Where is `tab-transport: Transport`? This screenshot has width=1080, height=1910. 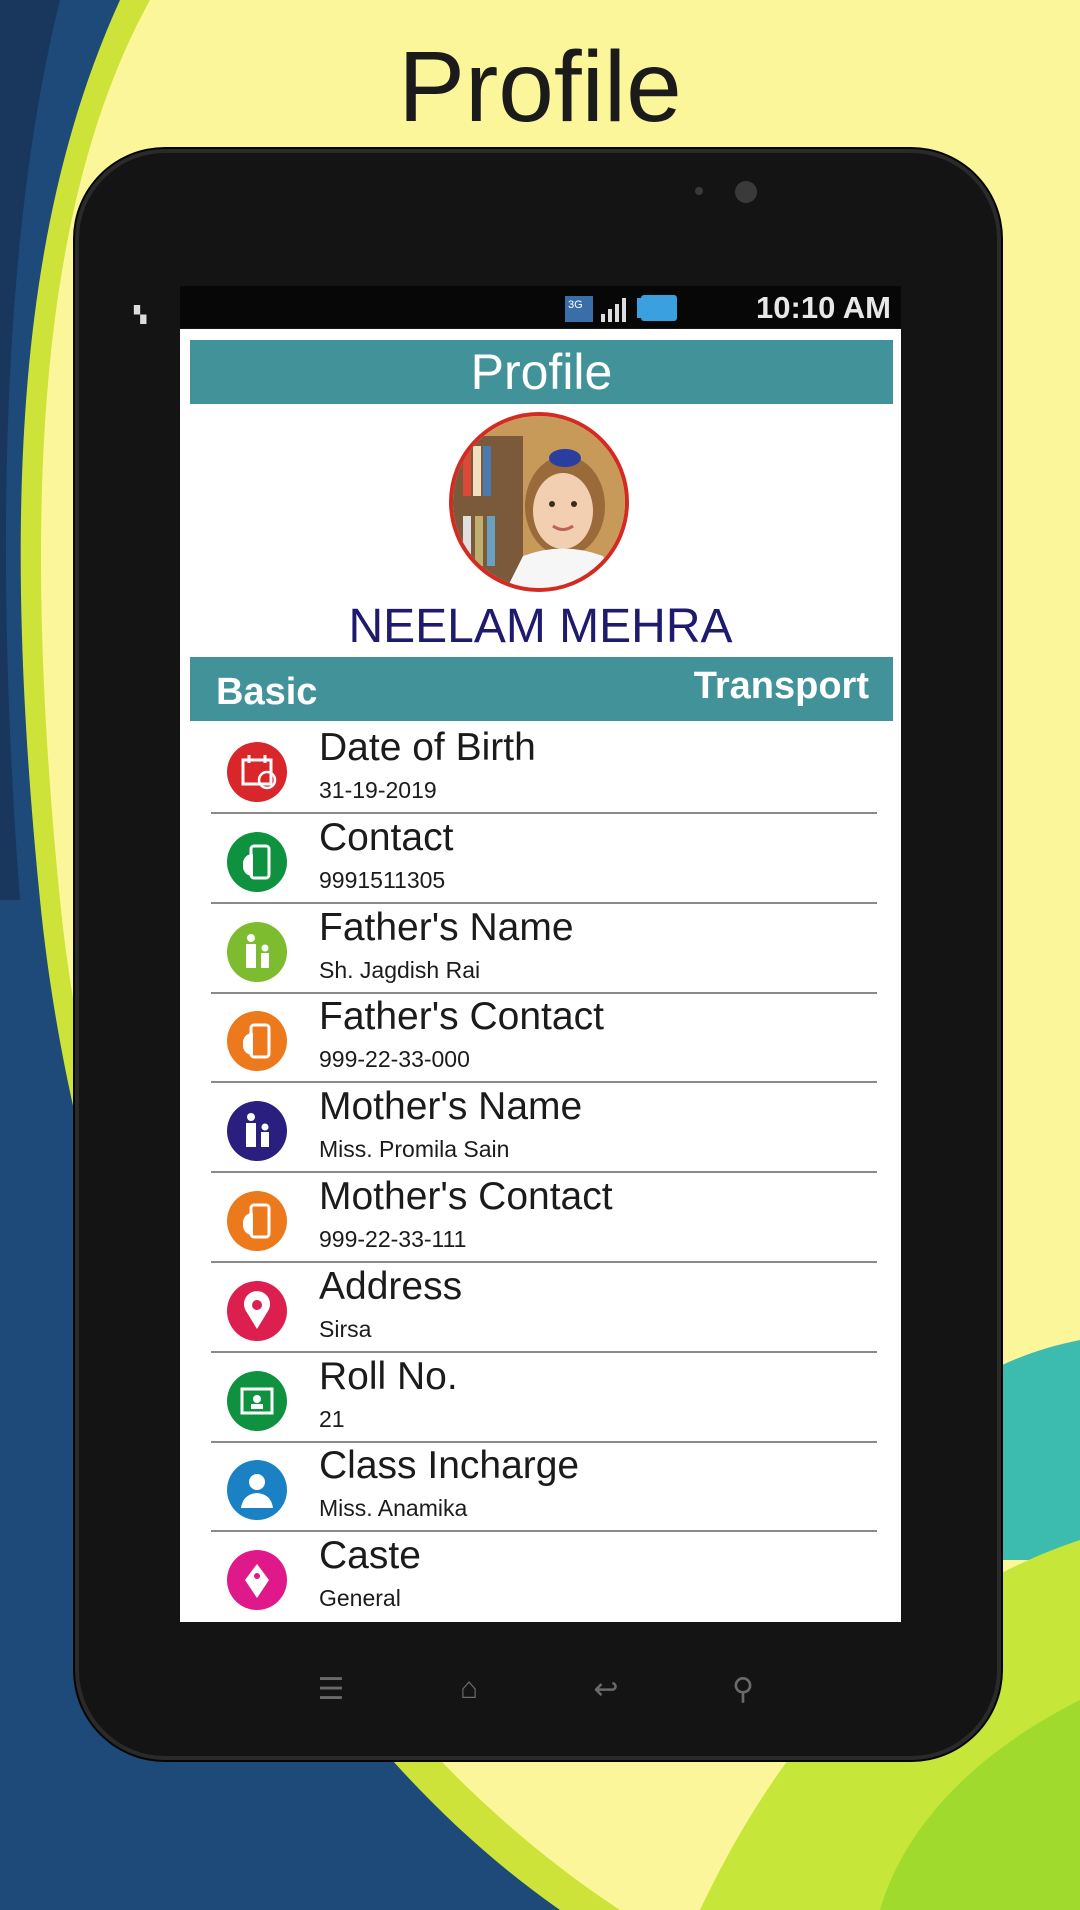
tab-transport: Transport is located at coordinates (781, 686).